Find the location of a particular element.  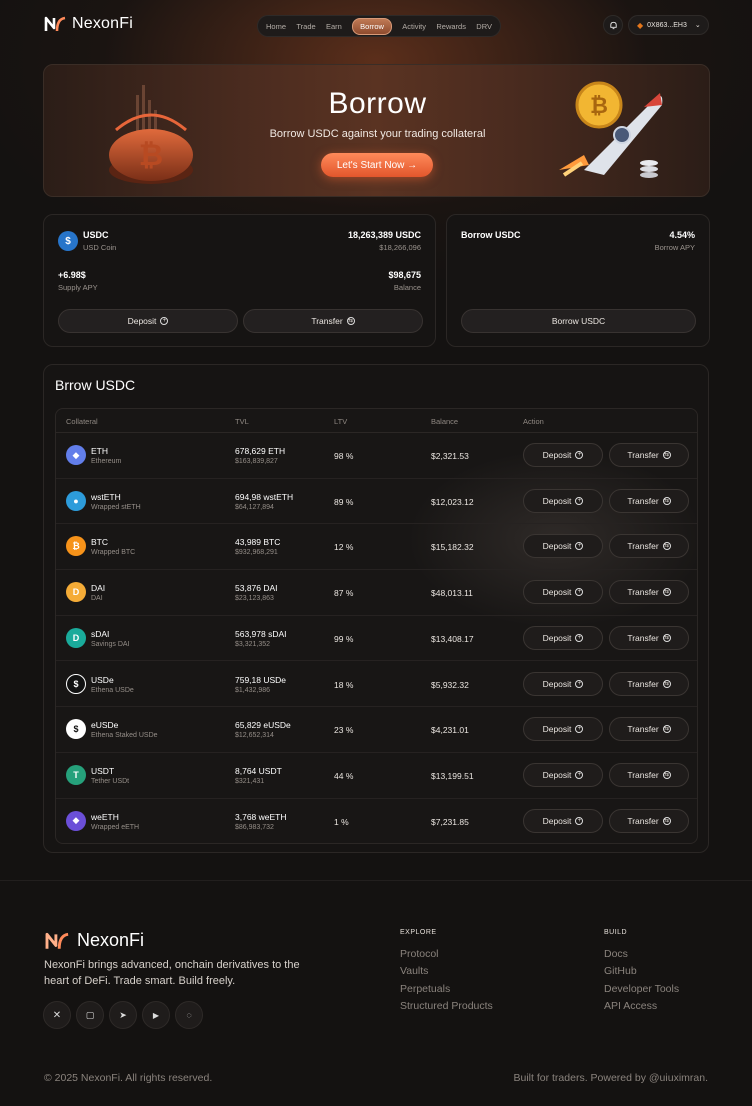

explore-title: EXPLORE is located at coordinates (418, 932).